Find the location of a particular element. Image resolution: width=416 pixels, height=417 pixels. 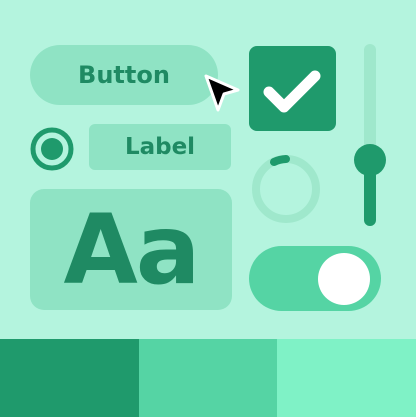

checkbox is located at coordinates (292, 88).